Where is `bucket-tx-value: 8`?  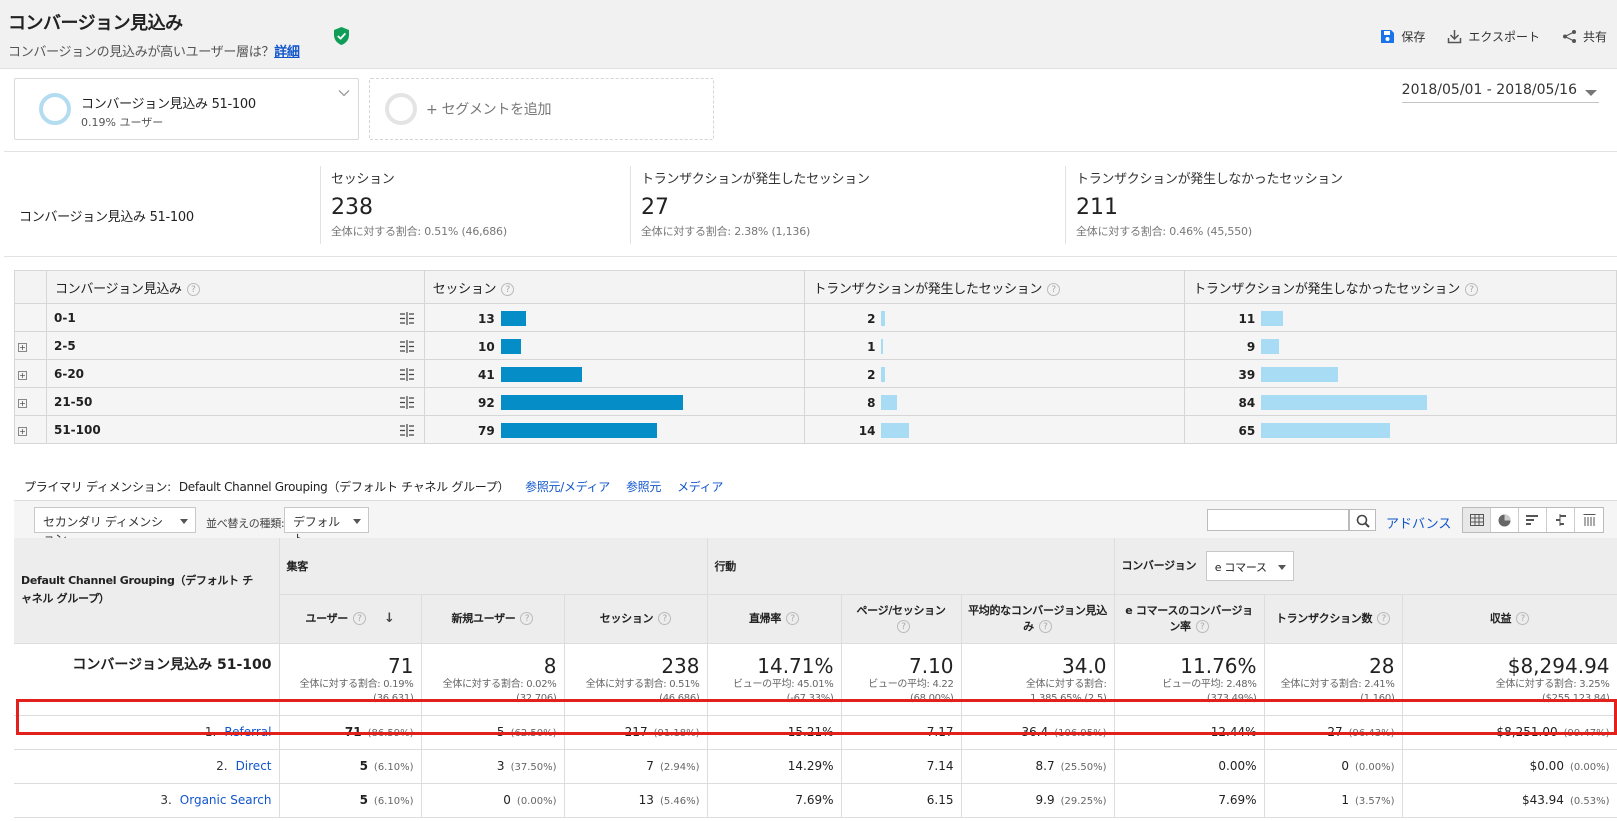
bucket-tx-value: 8 is located at coordinates (871, 403).